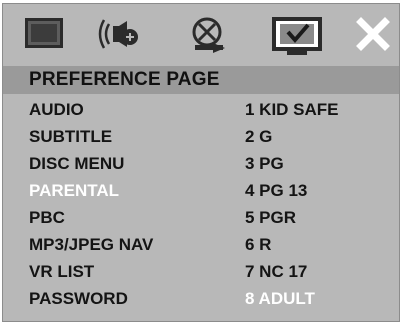 This screenshot has width=403, height=325. Describe the element at coordinates (201, 80) in the screenshot. I see `page-title: PREFERENCE PAGE` at that location.